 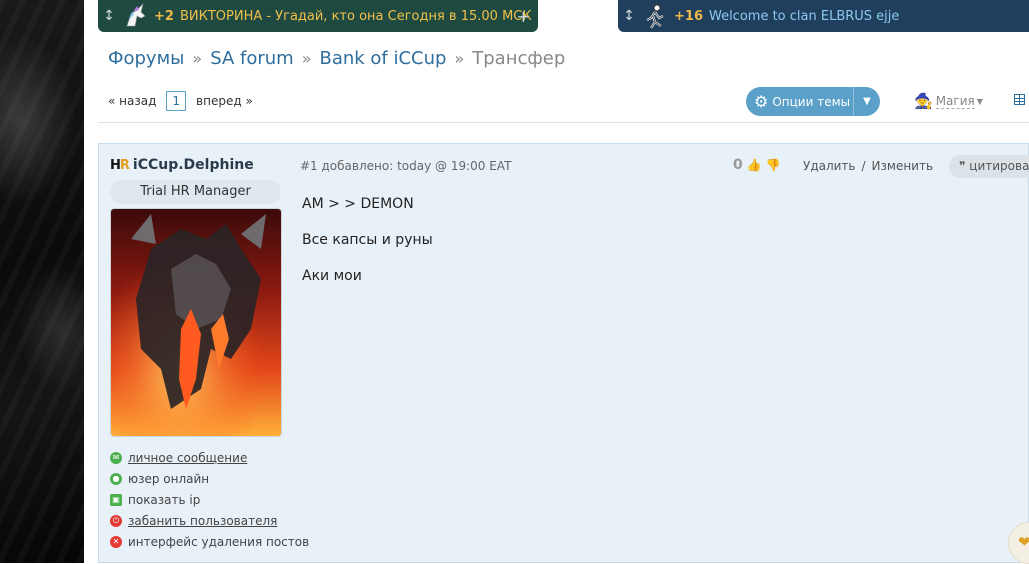 What do you see at coordinates (903, 166) in the screenshot?
I see `edit-post-link: Изменить` at bounding box center [903, 166].